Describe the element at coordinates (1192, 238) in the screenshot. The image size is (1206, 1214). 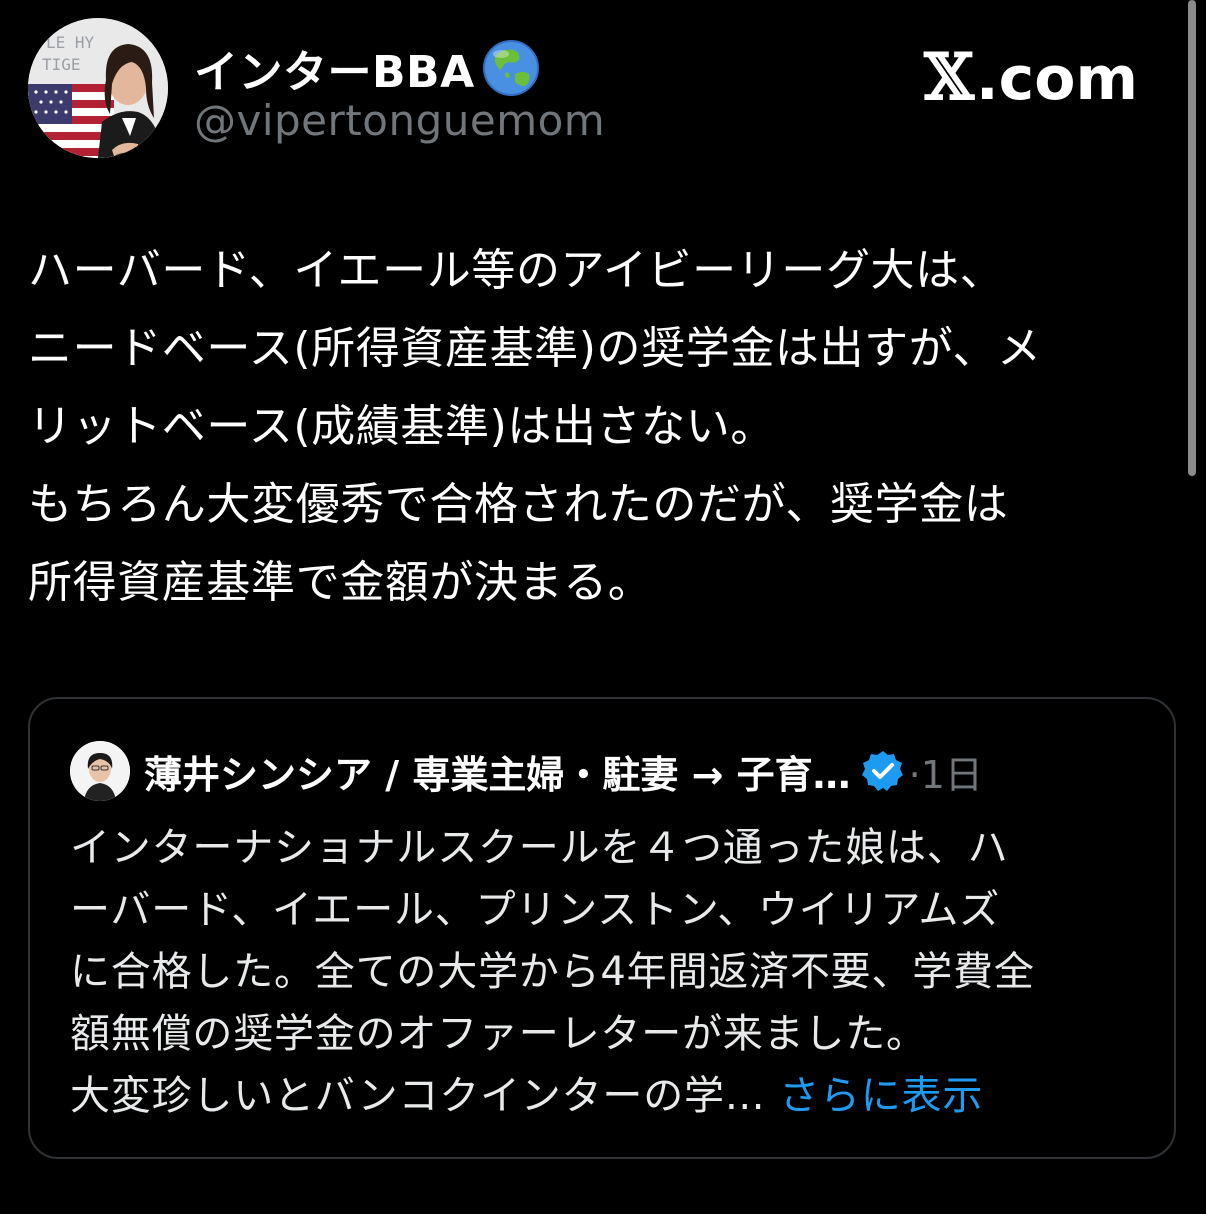
I see `scrollbar` at that location.